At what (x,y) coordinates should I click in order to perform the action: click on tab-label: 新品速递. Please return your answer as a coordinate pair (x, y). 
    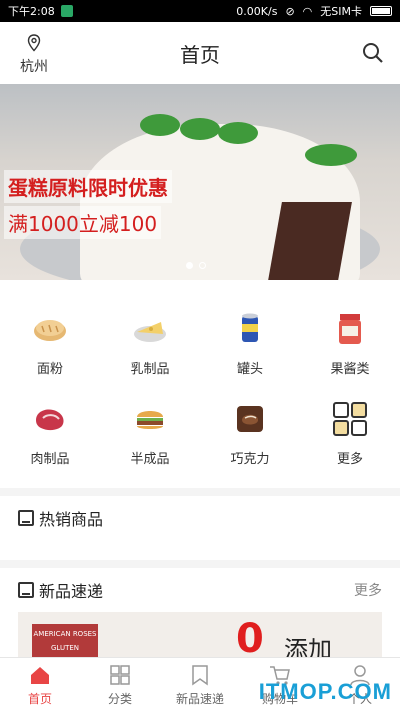
    Looking at the image, I should click on (199, 699).